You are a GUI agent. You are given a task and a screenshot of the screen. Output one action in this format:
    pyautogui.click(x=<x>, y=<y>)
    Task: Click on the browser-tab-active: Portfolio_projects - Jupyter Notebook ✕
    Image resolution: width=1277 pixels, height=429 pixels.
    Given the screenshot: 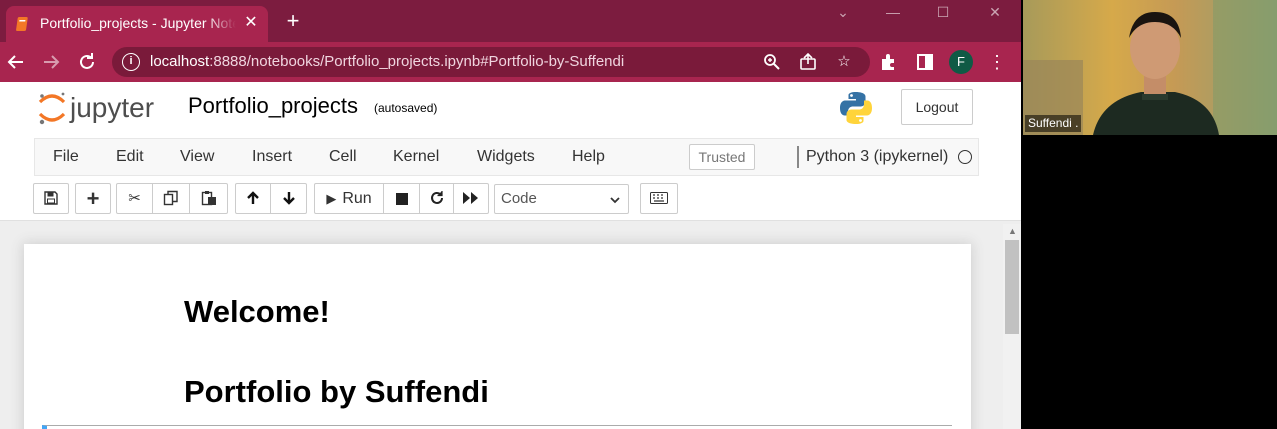 What is the action you would take?
    pyautogui.click(x=137, y=24)
    